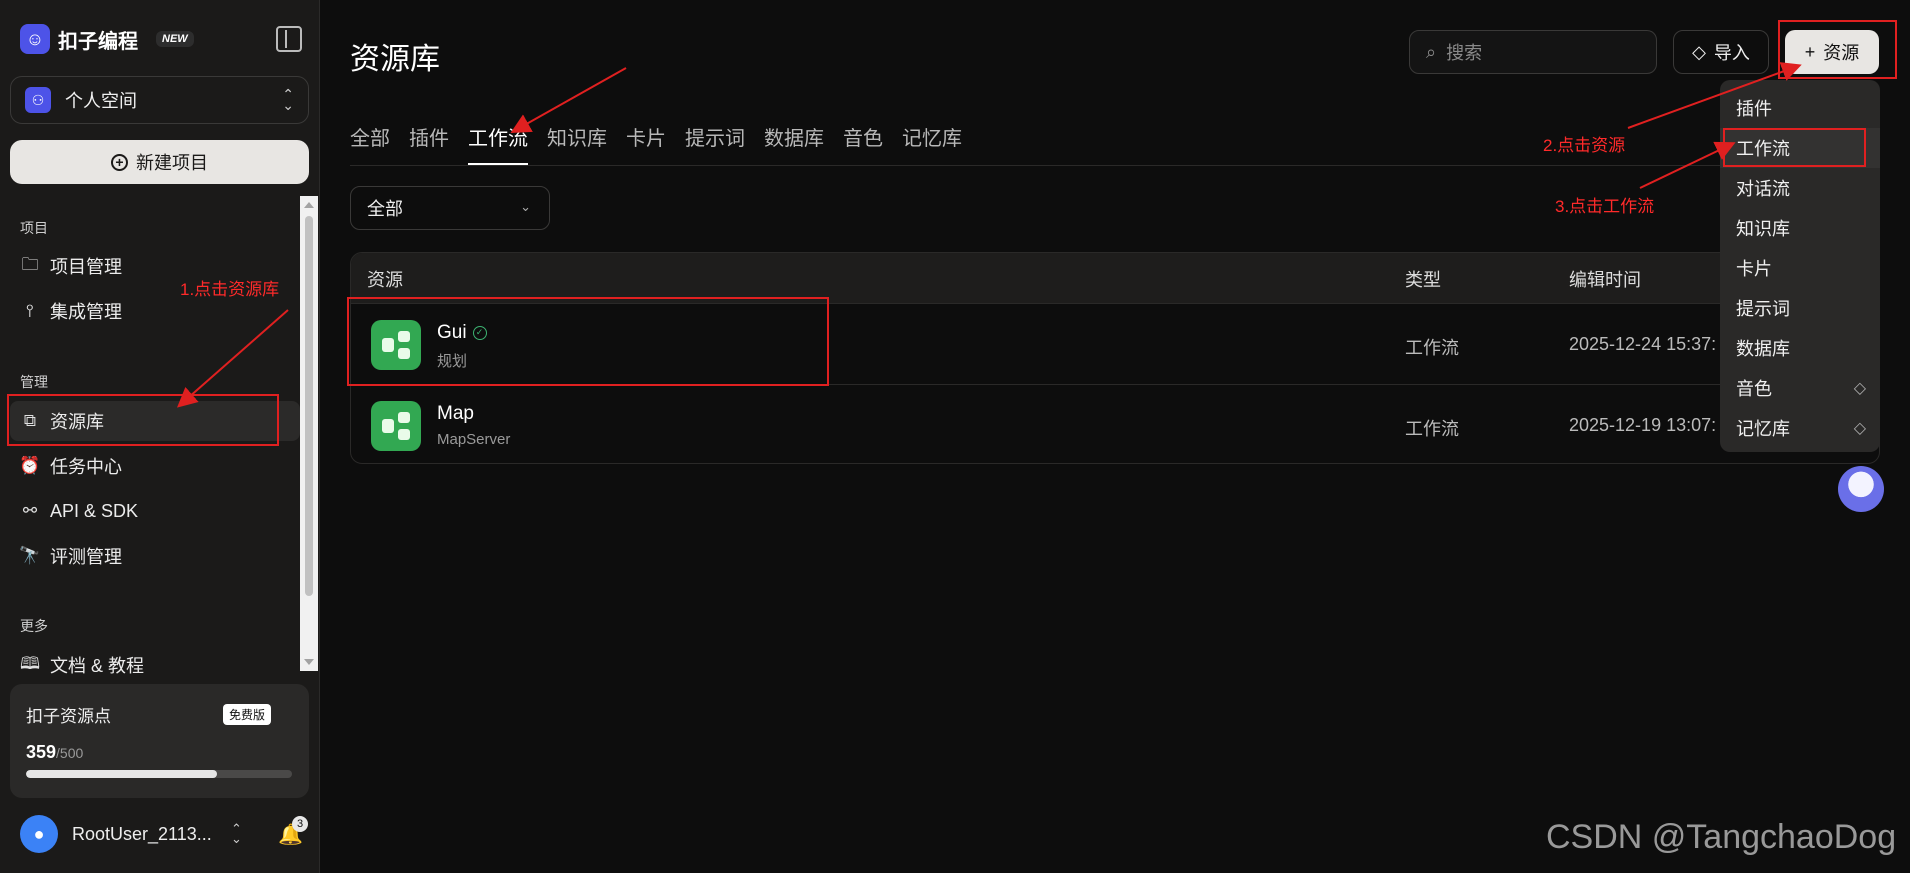 The height and width of the screenshot is (873, 1910). I want to click on arrow-step3, so click(1687, 165).